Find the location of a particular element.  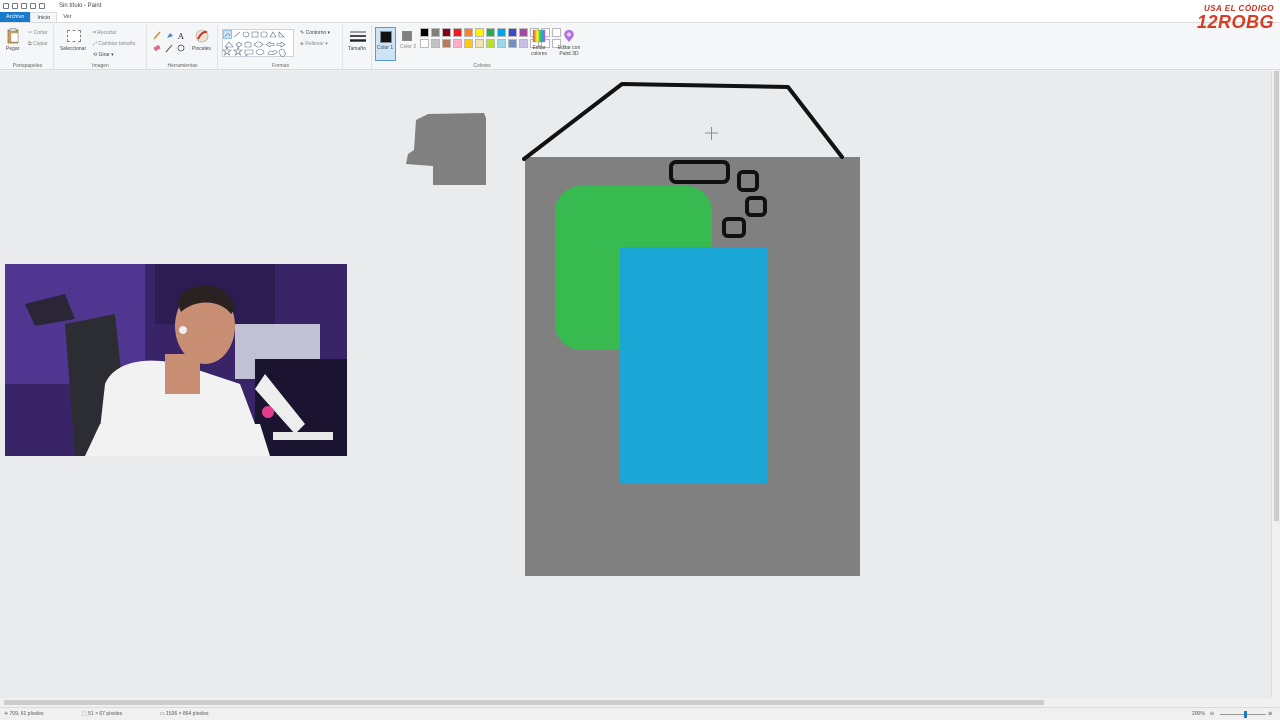

selection-size-value: 51 × 67 píxeles is located at coordinates (105, 714).